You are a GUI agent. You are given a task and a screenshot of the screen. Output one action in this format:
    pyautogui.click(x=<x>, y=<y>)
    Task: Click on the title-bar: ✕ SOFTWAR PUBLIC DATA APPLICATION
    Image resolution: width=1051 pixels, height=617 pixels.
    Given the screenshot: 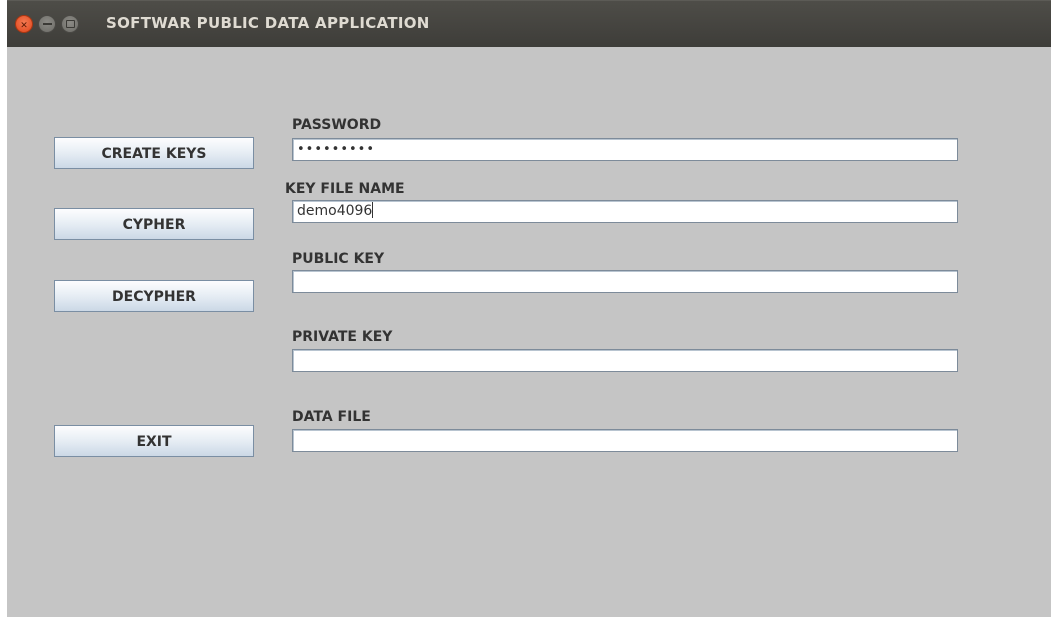 What is the action you would take?
    pyautogui.click(x=529, y=23)
    